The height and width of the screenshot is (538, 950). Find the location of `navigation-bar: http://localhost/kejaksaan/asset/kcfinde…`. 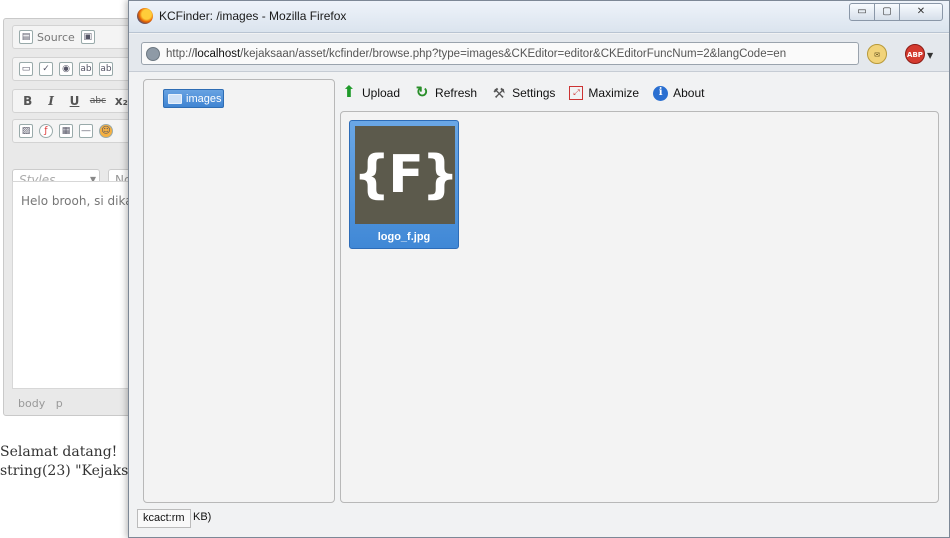

navigation-bar: http://localhost/kejaksaan/asset/kcfinde… is located at coordinates (539, 53).